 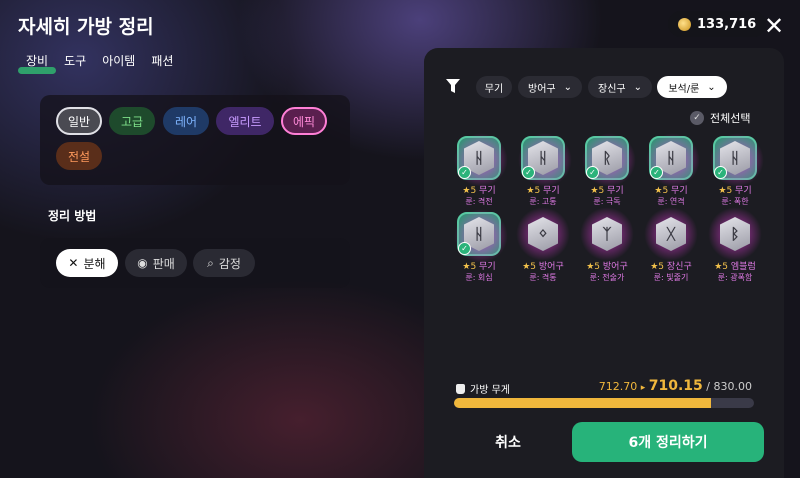 I want to click on filter-gem-rune-dropdown: 보석/룬 ⌄, so click(x=692, y=87).